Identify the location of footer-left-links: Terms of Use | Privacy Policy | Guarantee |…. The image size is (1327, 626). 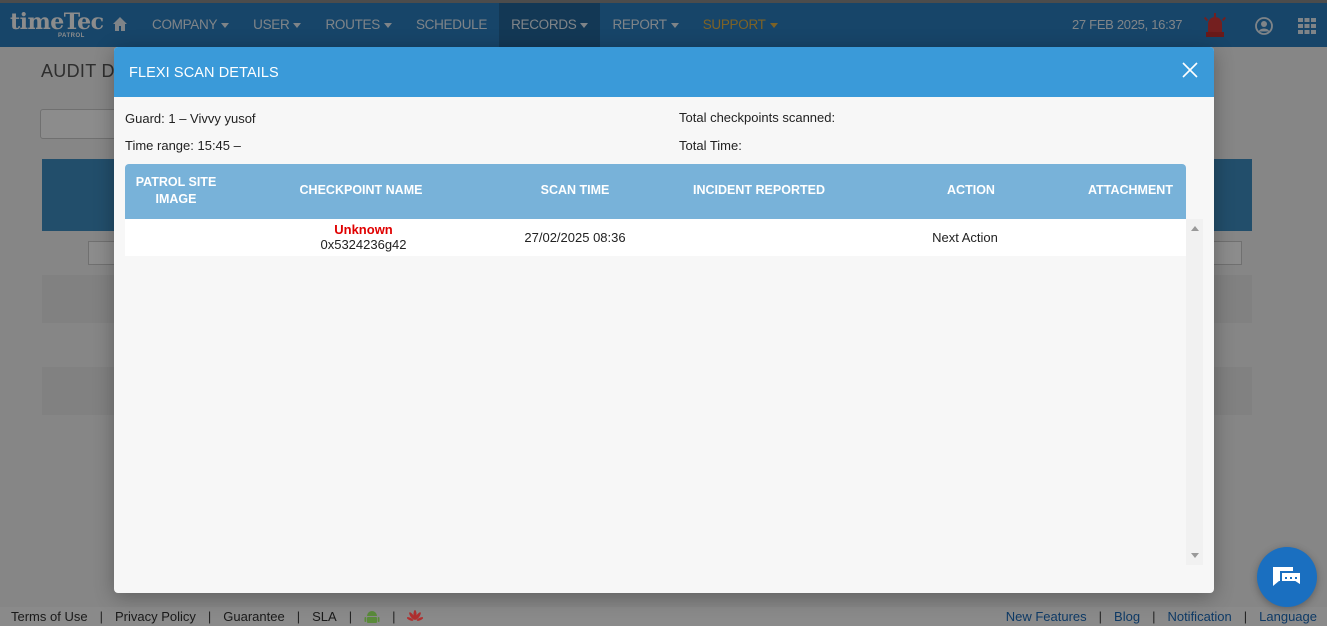
(217, 616).